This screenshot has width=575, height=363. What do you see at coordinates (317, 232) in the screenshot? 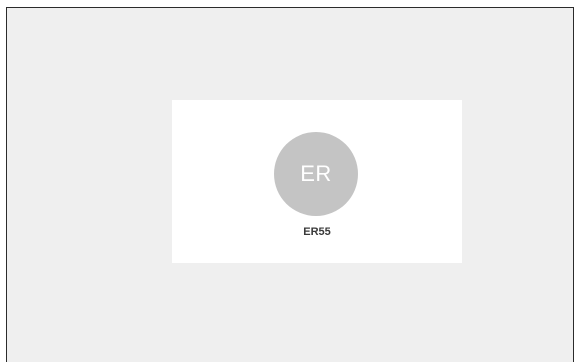
I see `username-label: ER55` at bounding box center [317, 232].